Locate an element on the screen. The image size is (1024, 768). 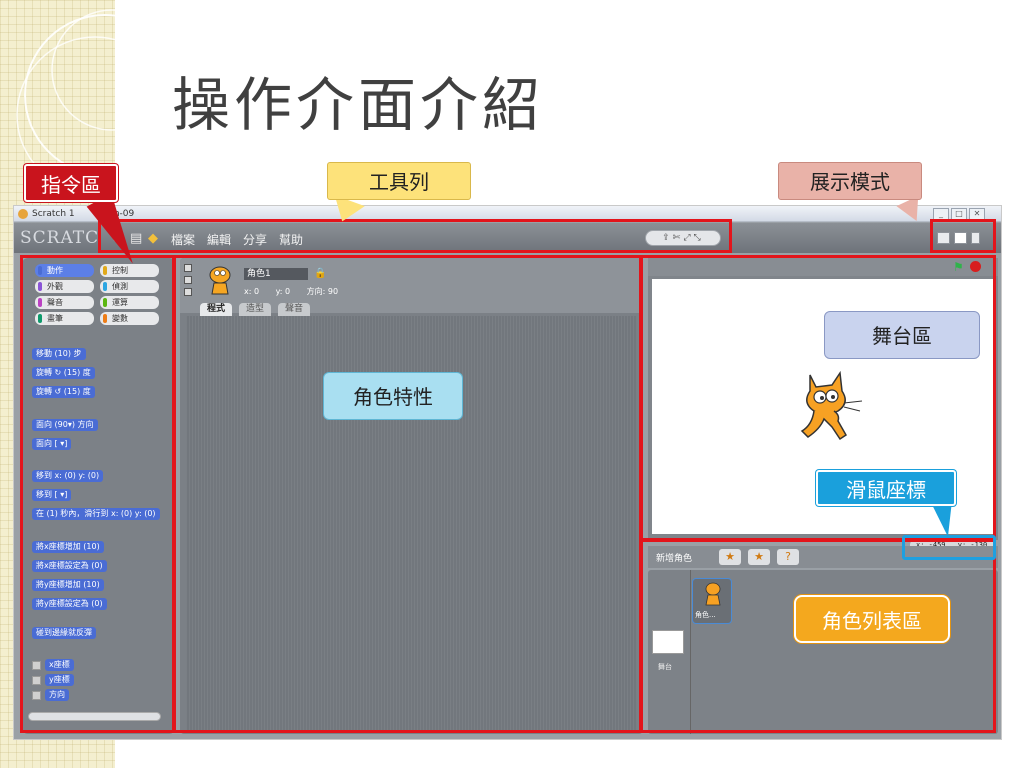
scratch-app-icon is located at coordinates (23, 214).